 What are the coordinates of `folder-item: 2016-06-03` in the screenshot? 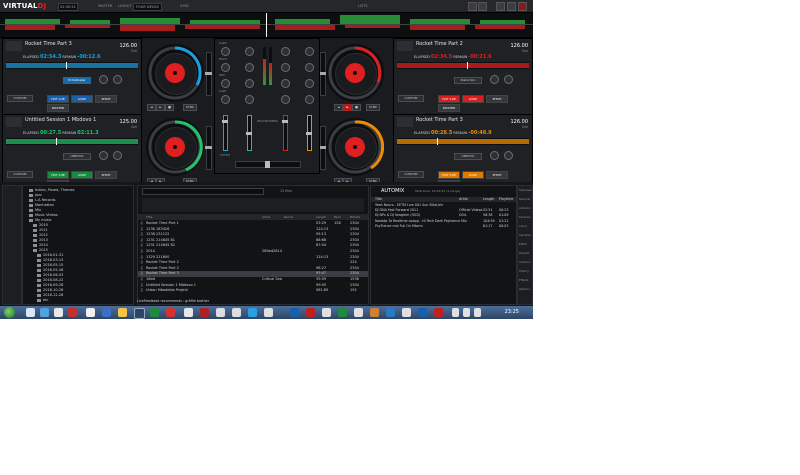 It's located at (50, 275).